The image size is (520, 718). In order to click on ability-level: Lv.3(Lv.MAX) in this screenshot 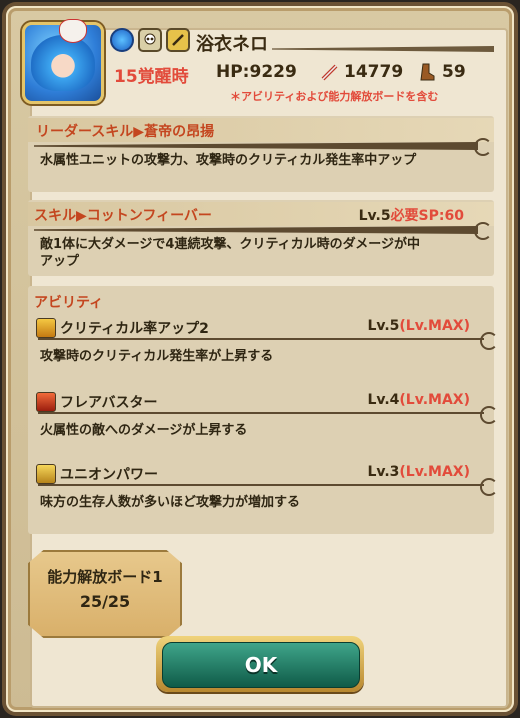, I will do `click(418, 472)`.